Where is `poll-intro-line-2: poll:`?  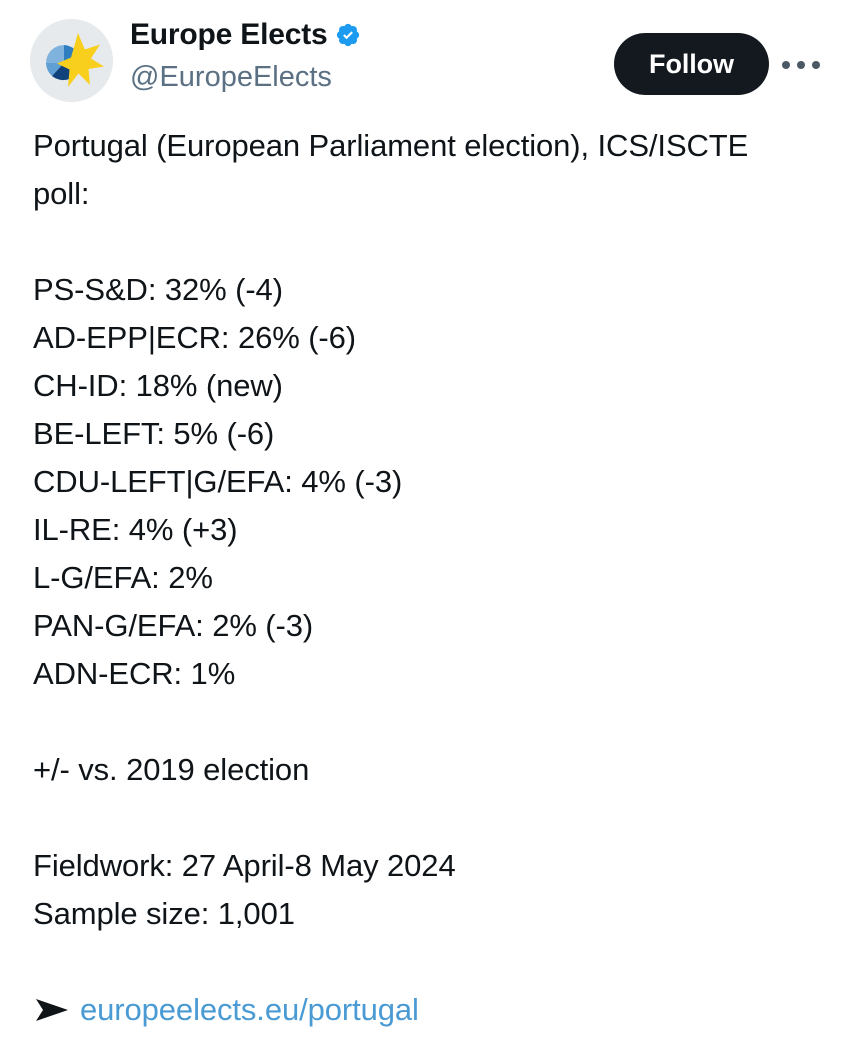 poll-intro-line-2: poll: is located at coordinates (61, 193).